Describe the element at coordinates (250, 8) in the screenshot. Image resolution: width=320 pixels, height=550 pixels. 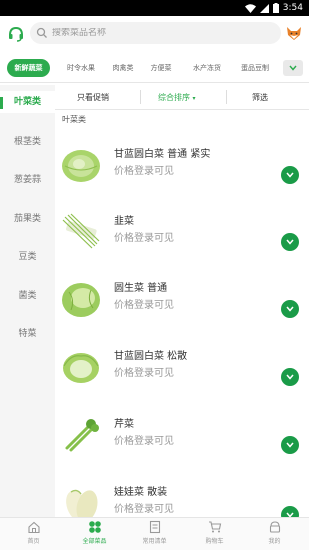
I see `wifi-icon` at that location.